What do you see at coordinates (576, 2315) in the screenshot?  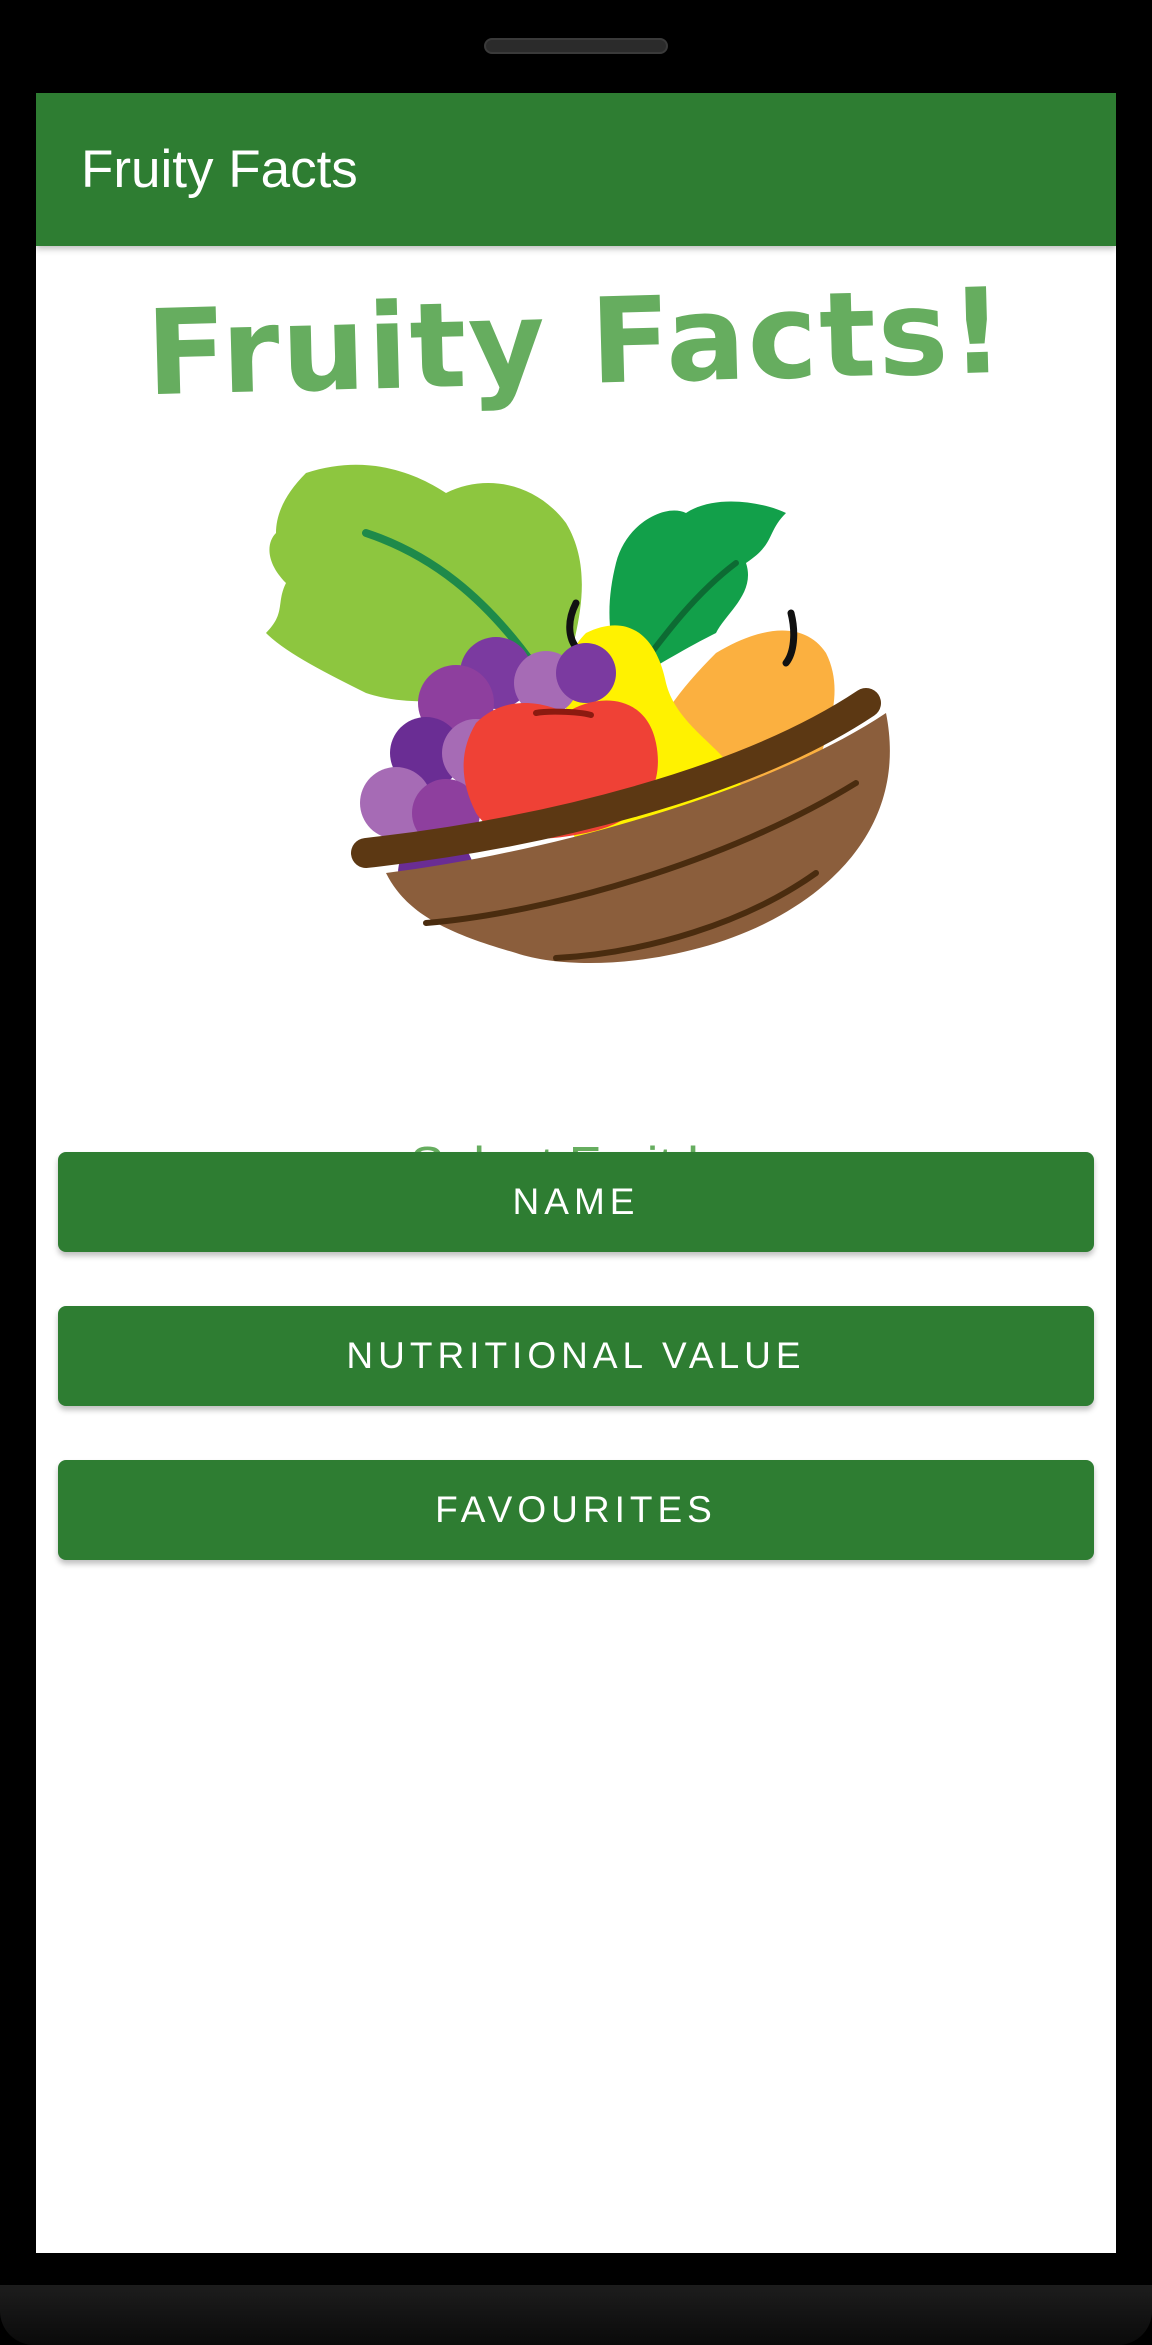 I see `bottom-bezel` at bounding box center [576, 2315].